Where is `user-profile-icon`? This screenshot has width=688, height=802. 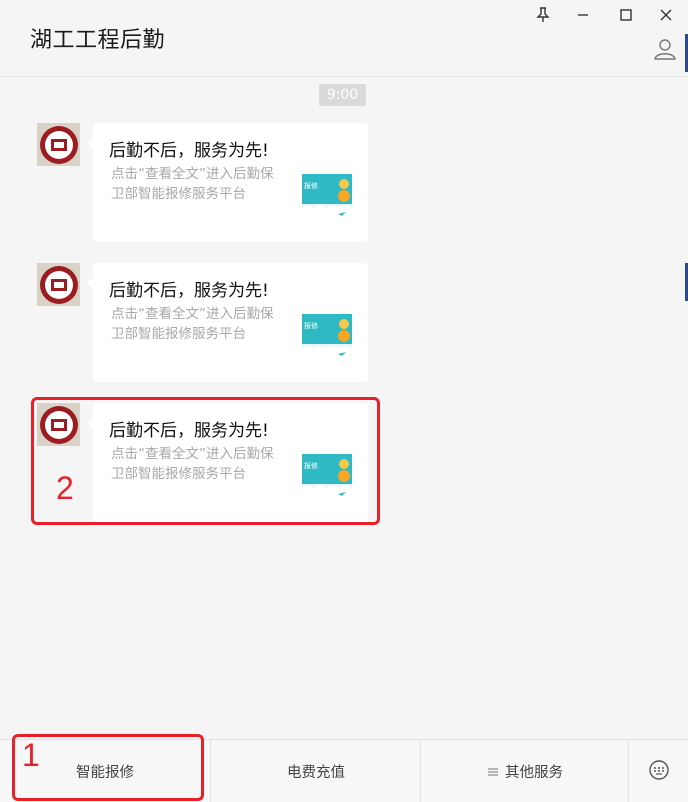 user-profile-icon is located at coordinates (665, 49).